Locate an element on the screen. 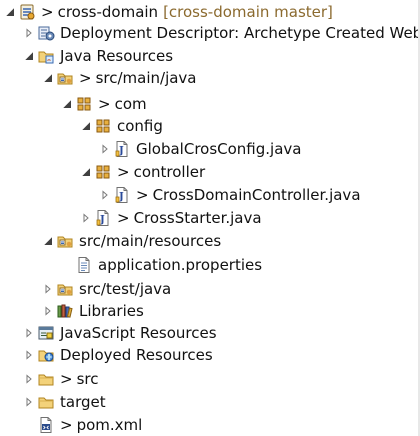 Image resolution: width=420 pixels, height=436 pixels. tree-item-label: src/main/java is located at coordinates (146, 77).